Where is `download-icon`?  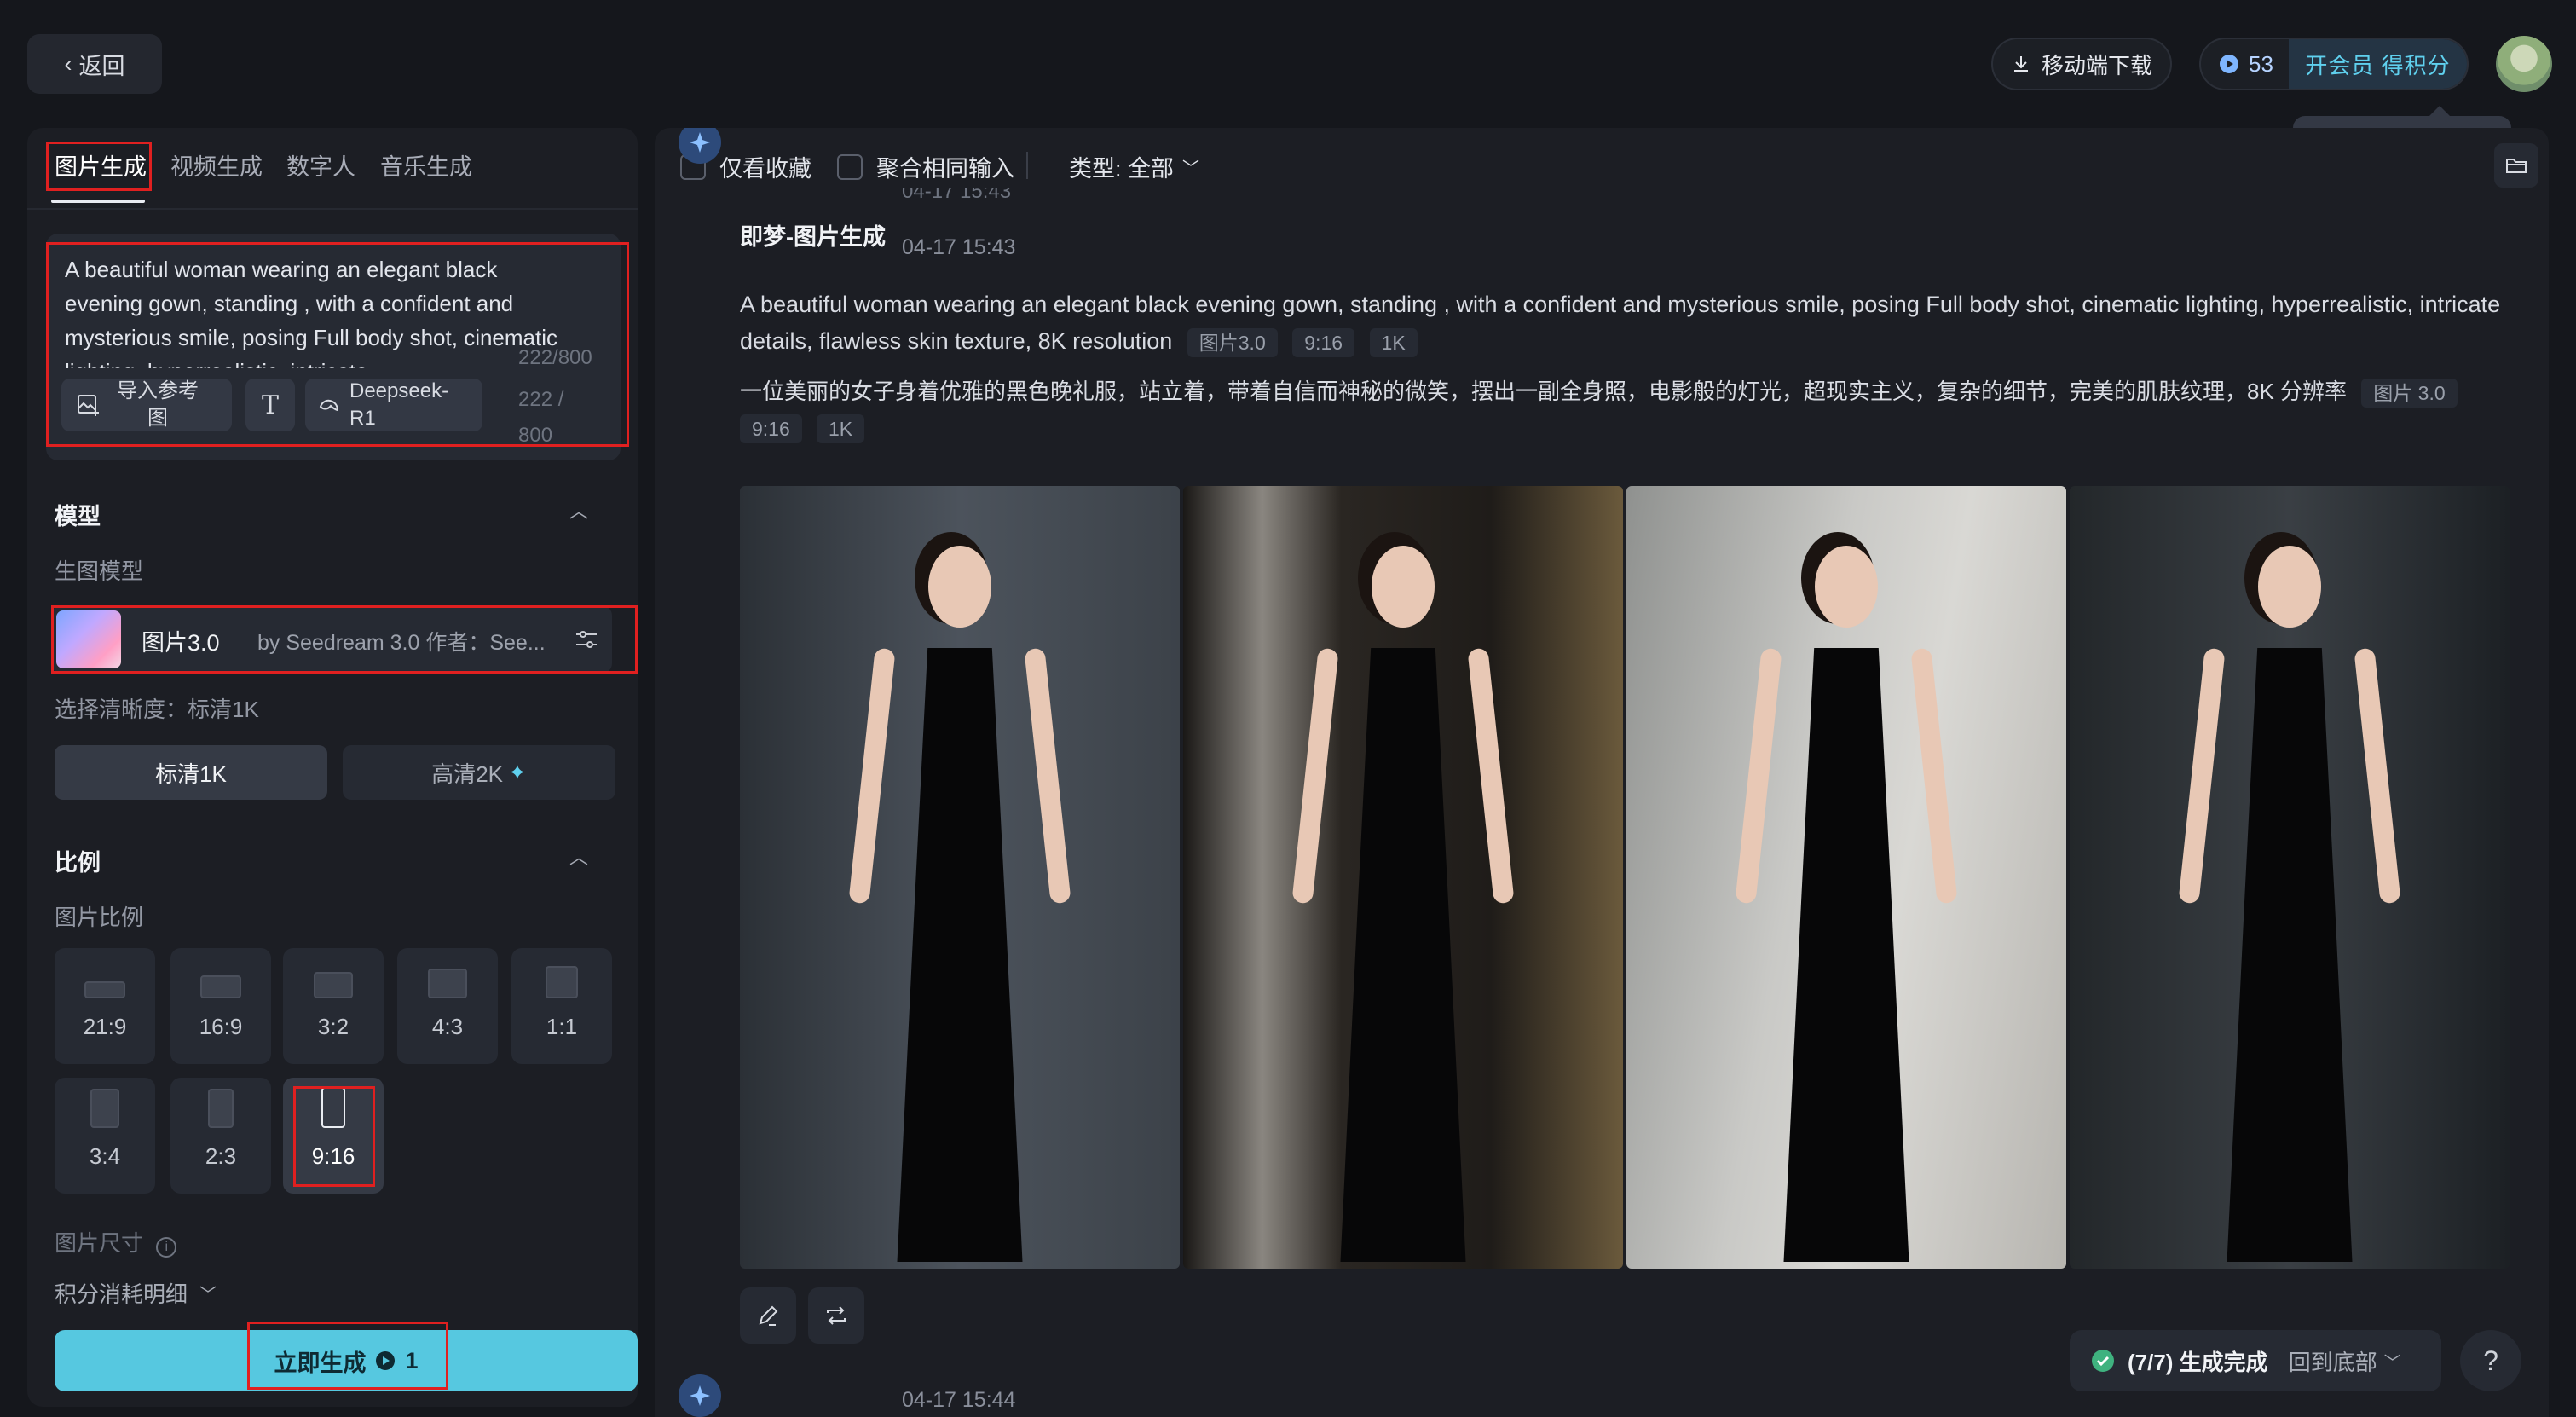
download-icon is located at coordinates (2020, 64).